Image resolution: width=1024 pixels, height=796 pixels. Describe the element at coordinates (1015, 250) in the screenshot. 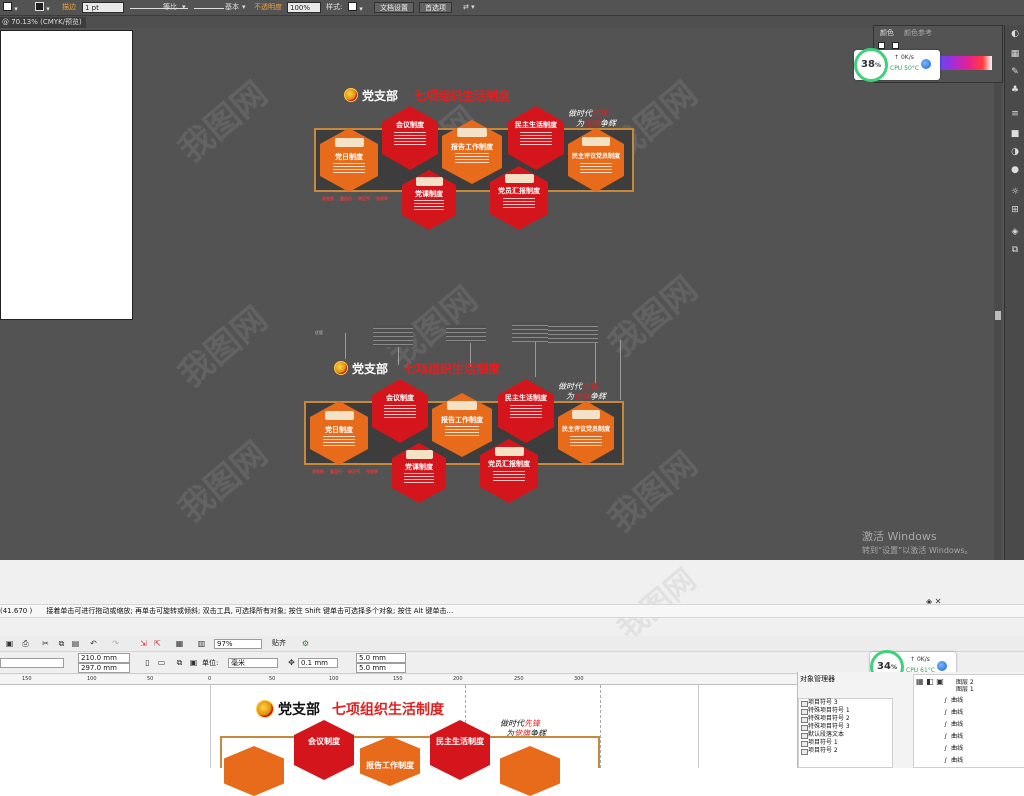

I see `artboards-icon: ⧉` at that location.